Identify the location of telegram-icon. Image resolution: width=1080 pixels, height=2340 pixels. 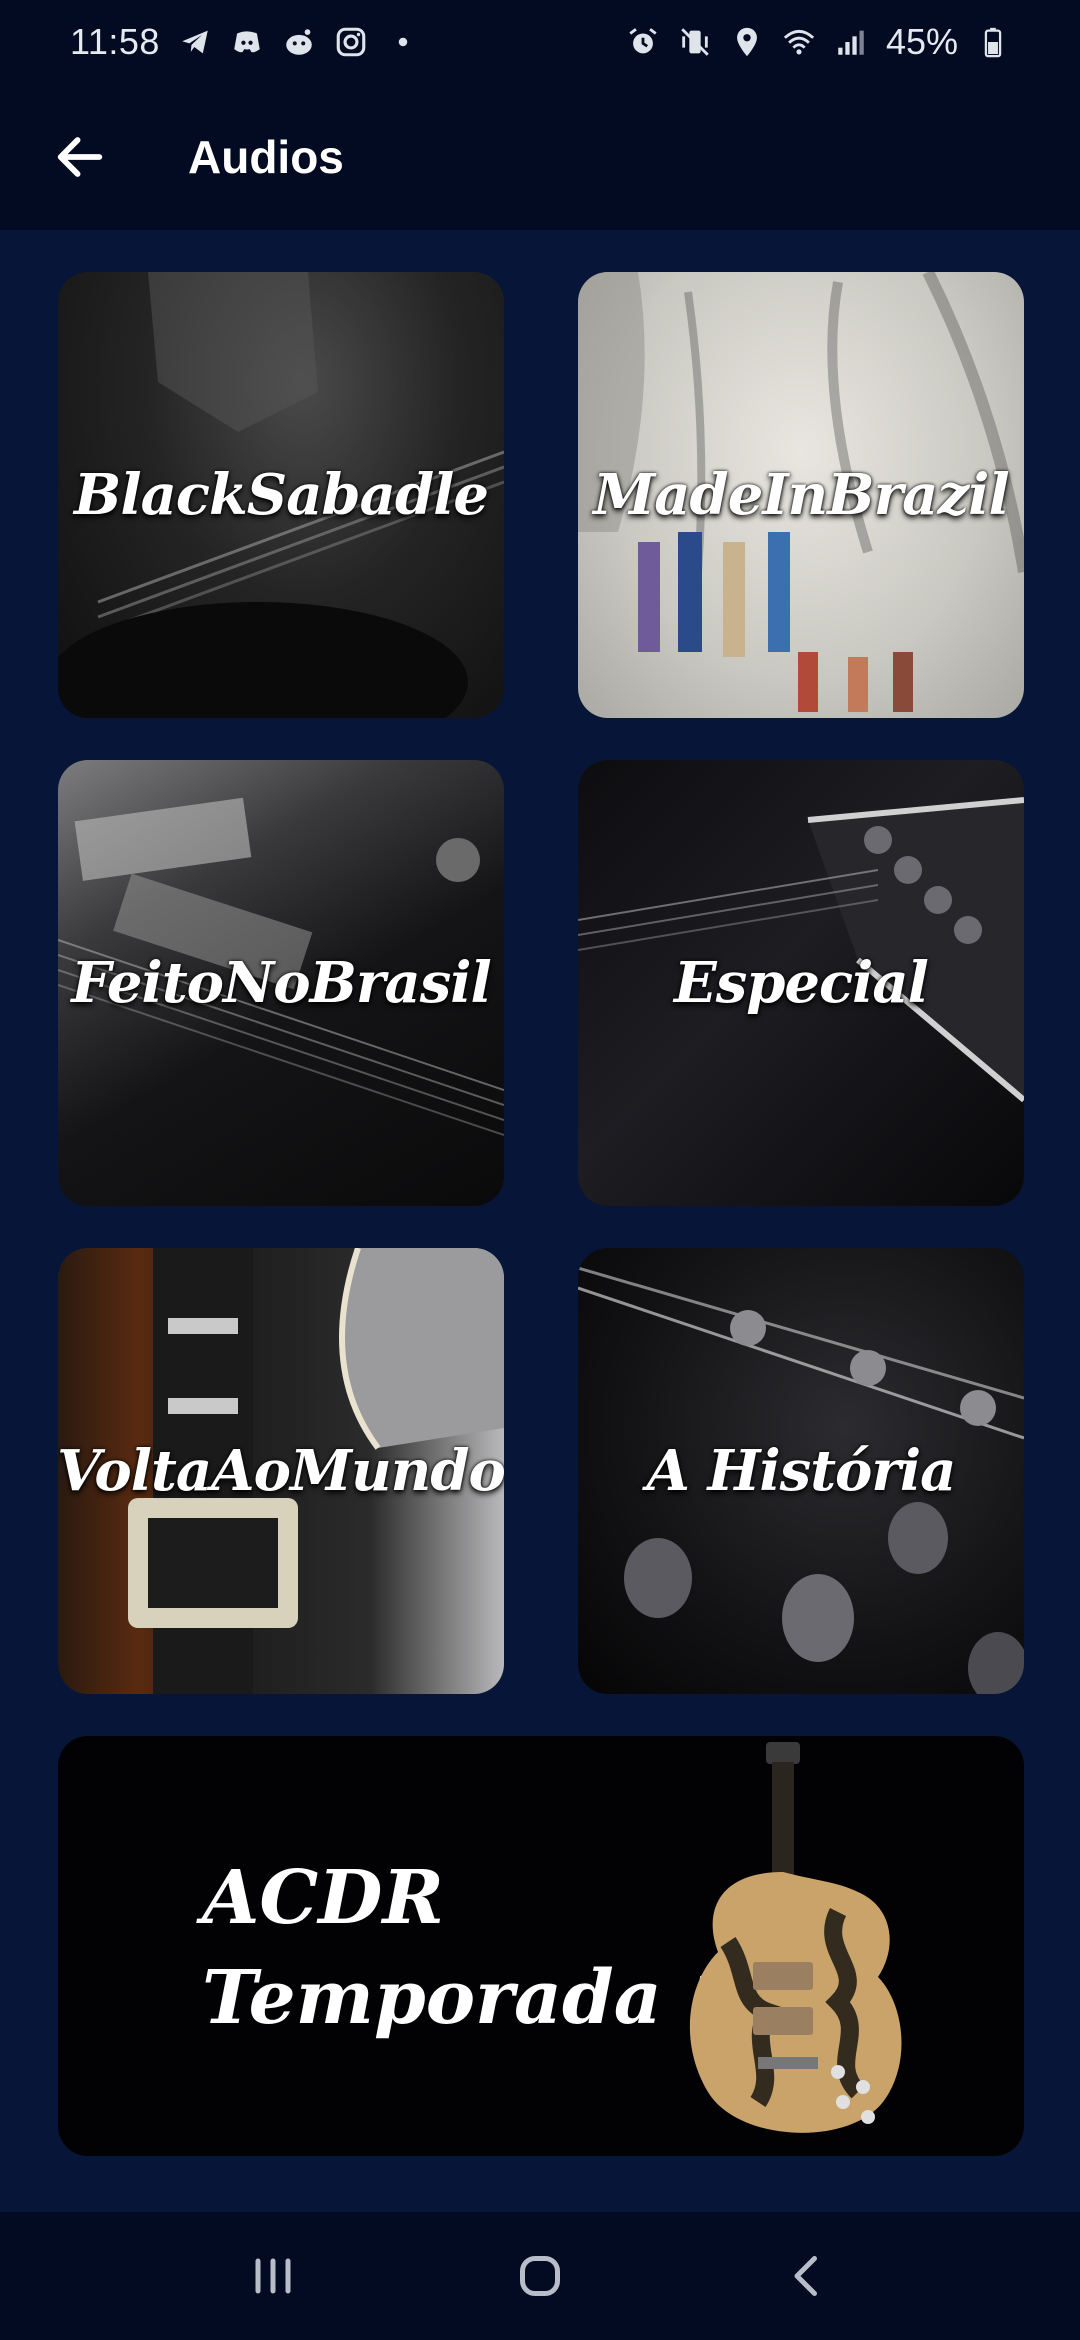
(195, 42).